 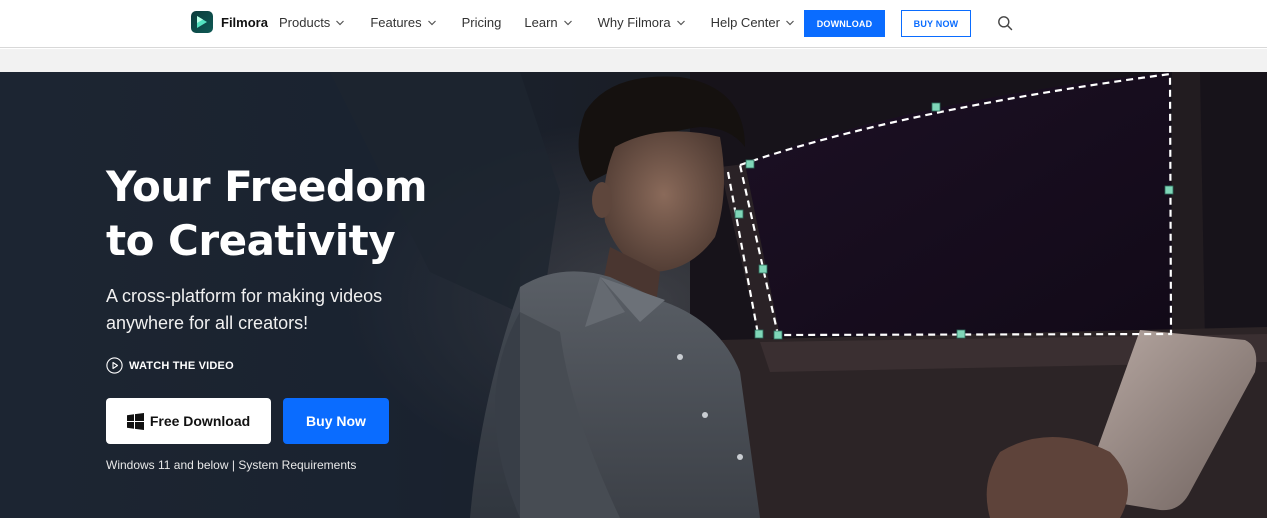 I want to click on nav-item-learn: Learn, so click(x=548, y=22).